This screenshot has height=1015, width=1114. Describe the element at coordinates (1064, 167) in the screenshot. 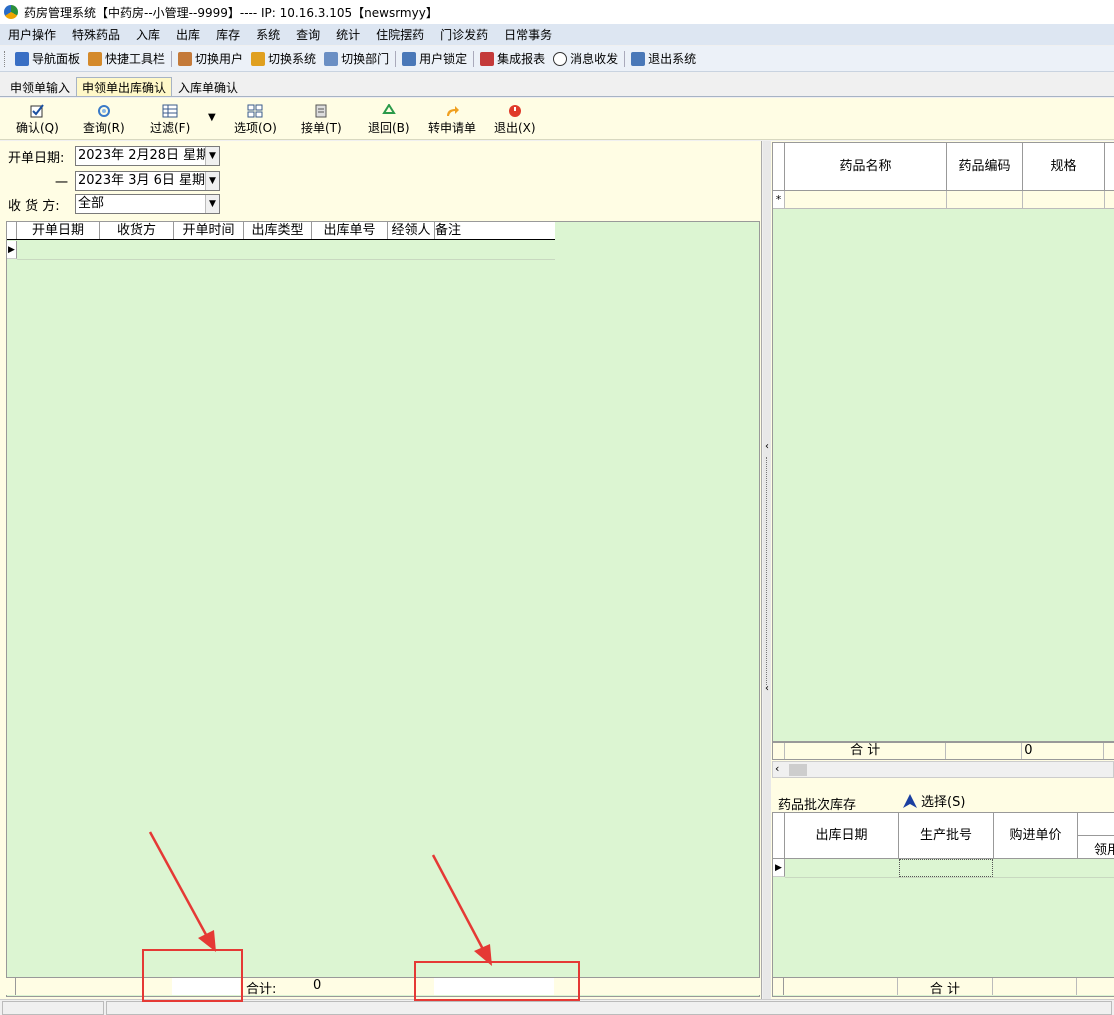

I see `col-spec: 规格` at that location.